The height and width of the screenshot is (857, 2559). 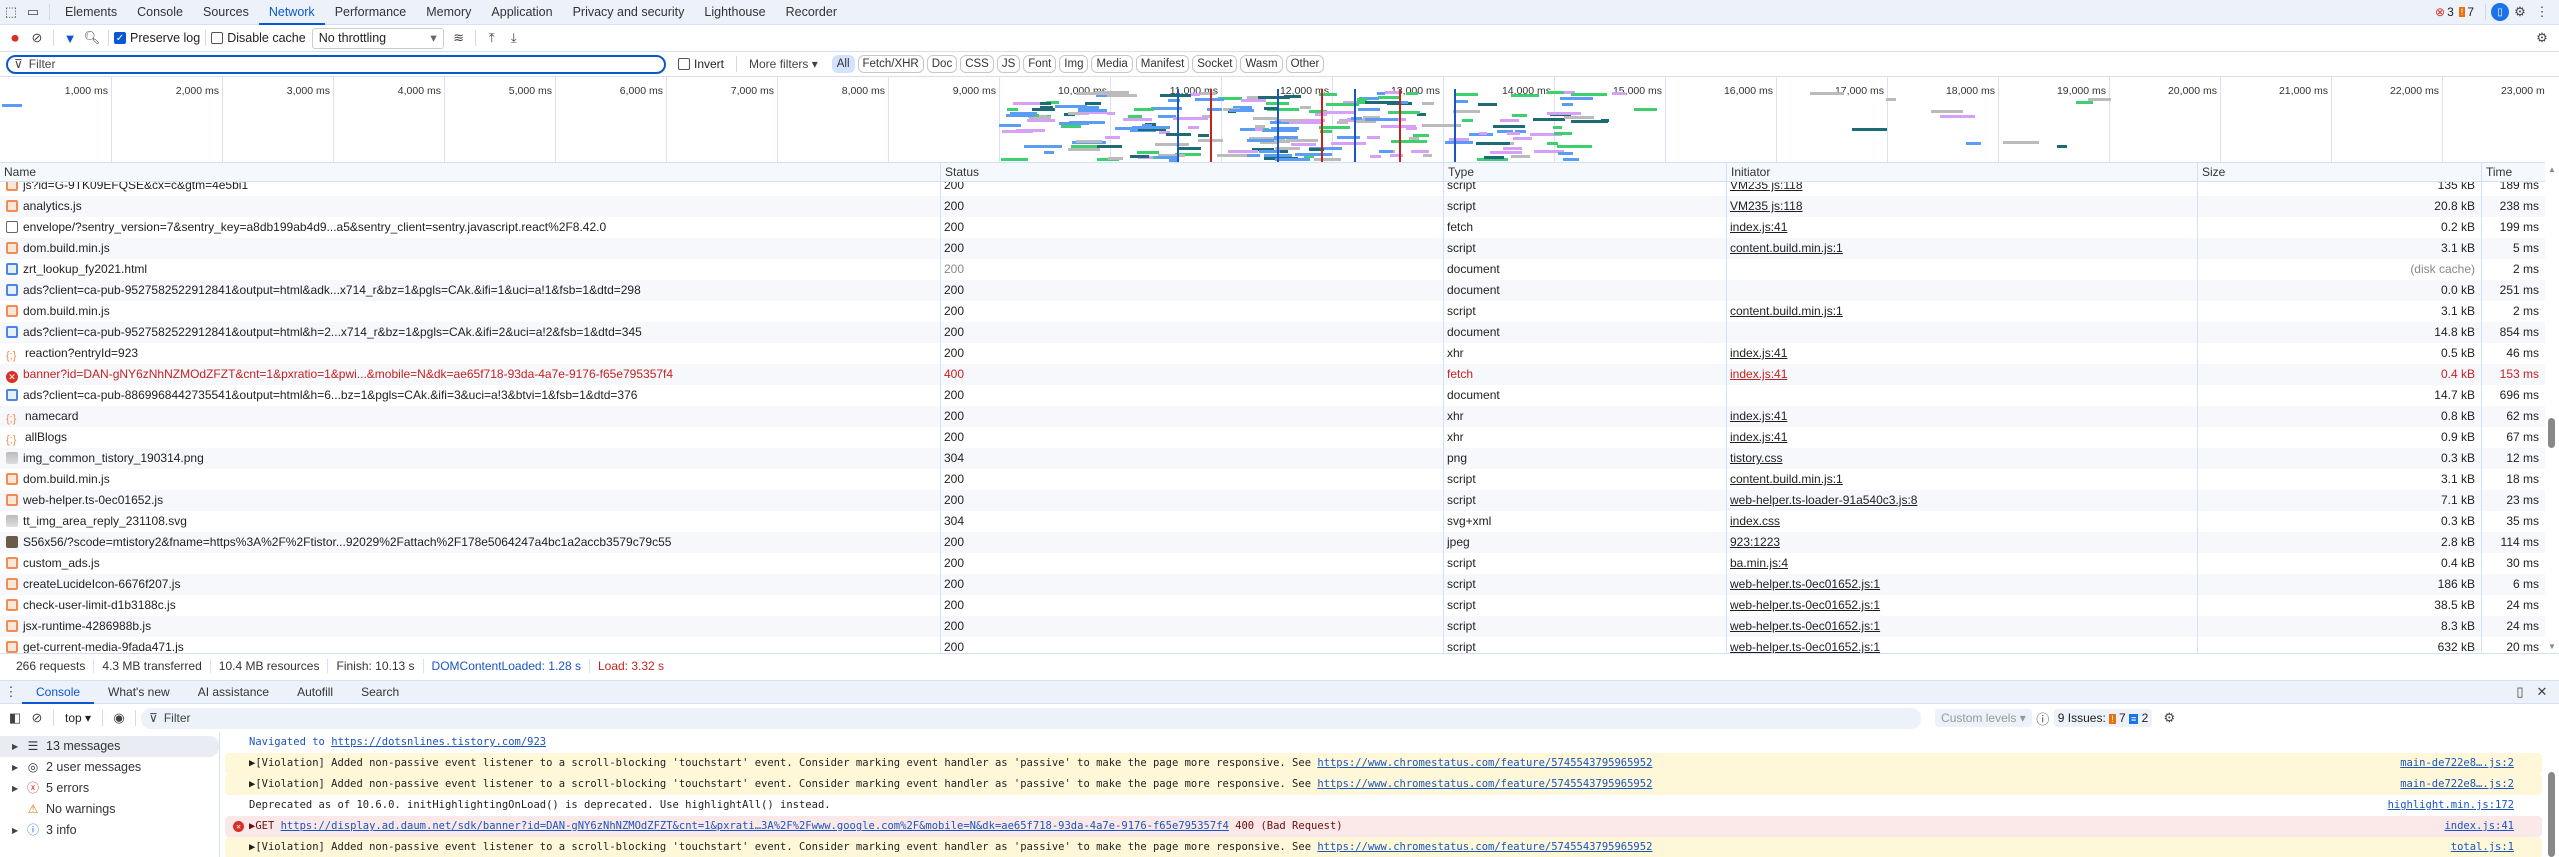 What do you see at coordinates (160, 12) in the screenshot?
I see `tab-console: Console` at bounding box center [160, 12].